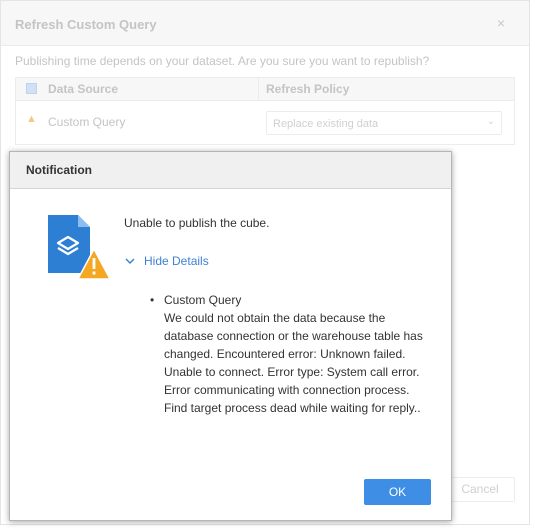 This screenshot has width=535, height=530. What do you see at coordinates (203, 300) in the screenshot?
I see `detail-source-name: Custom Query` at bounding box center [203, 300].